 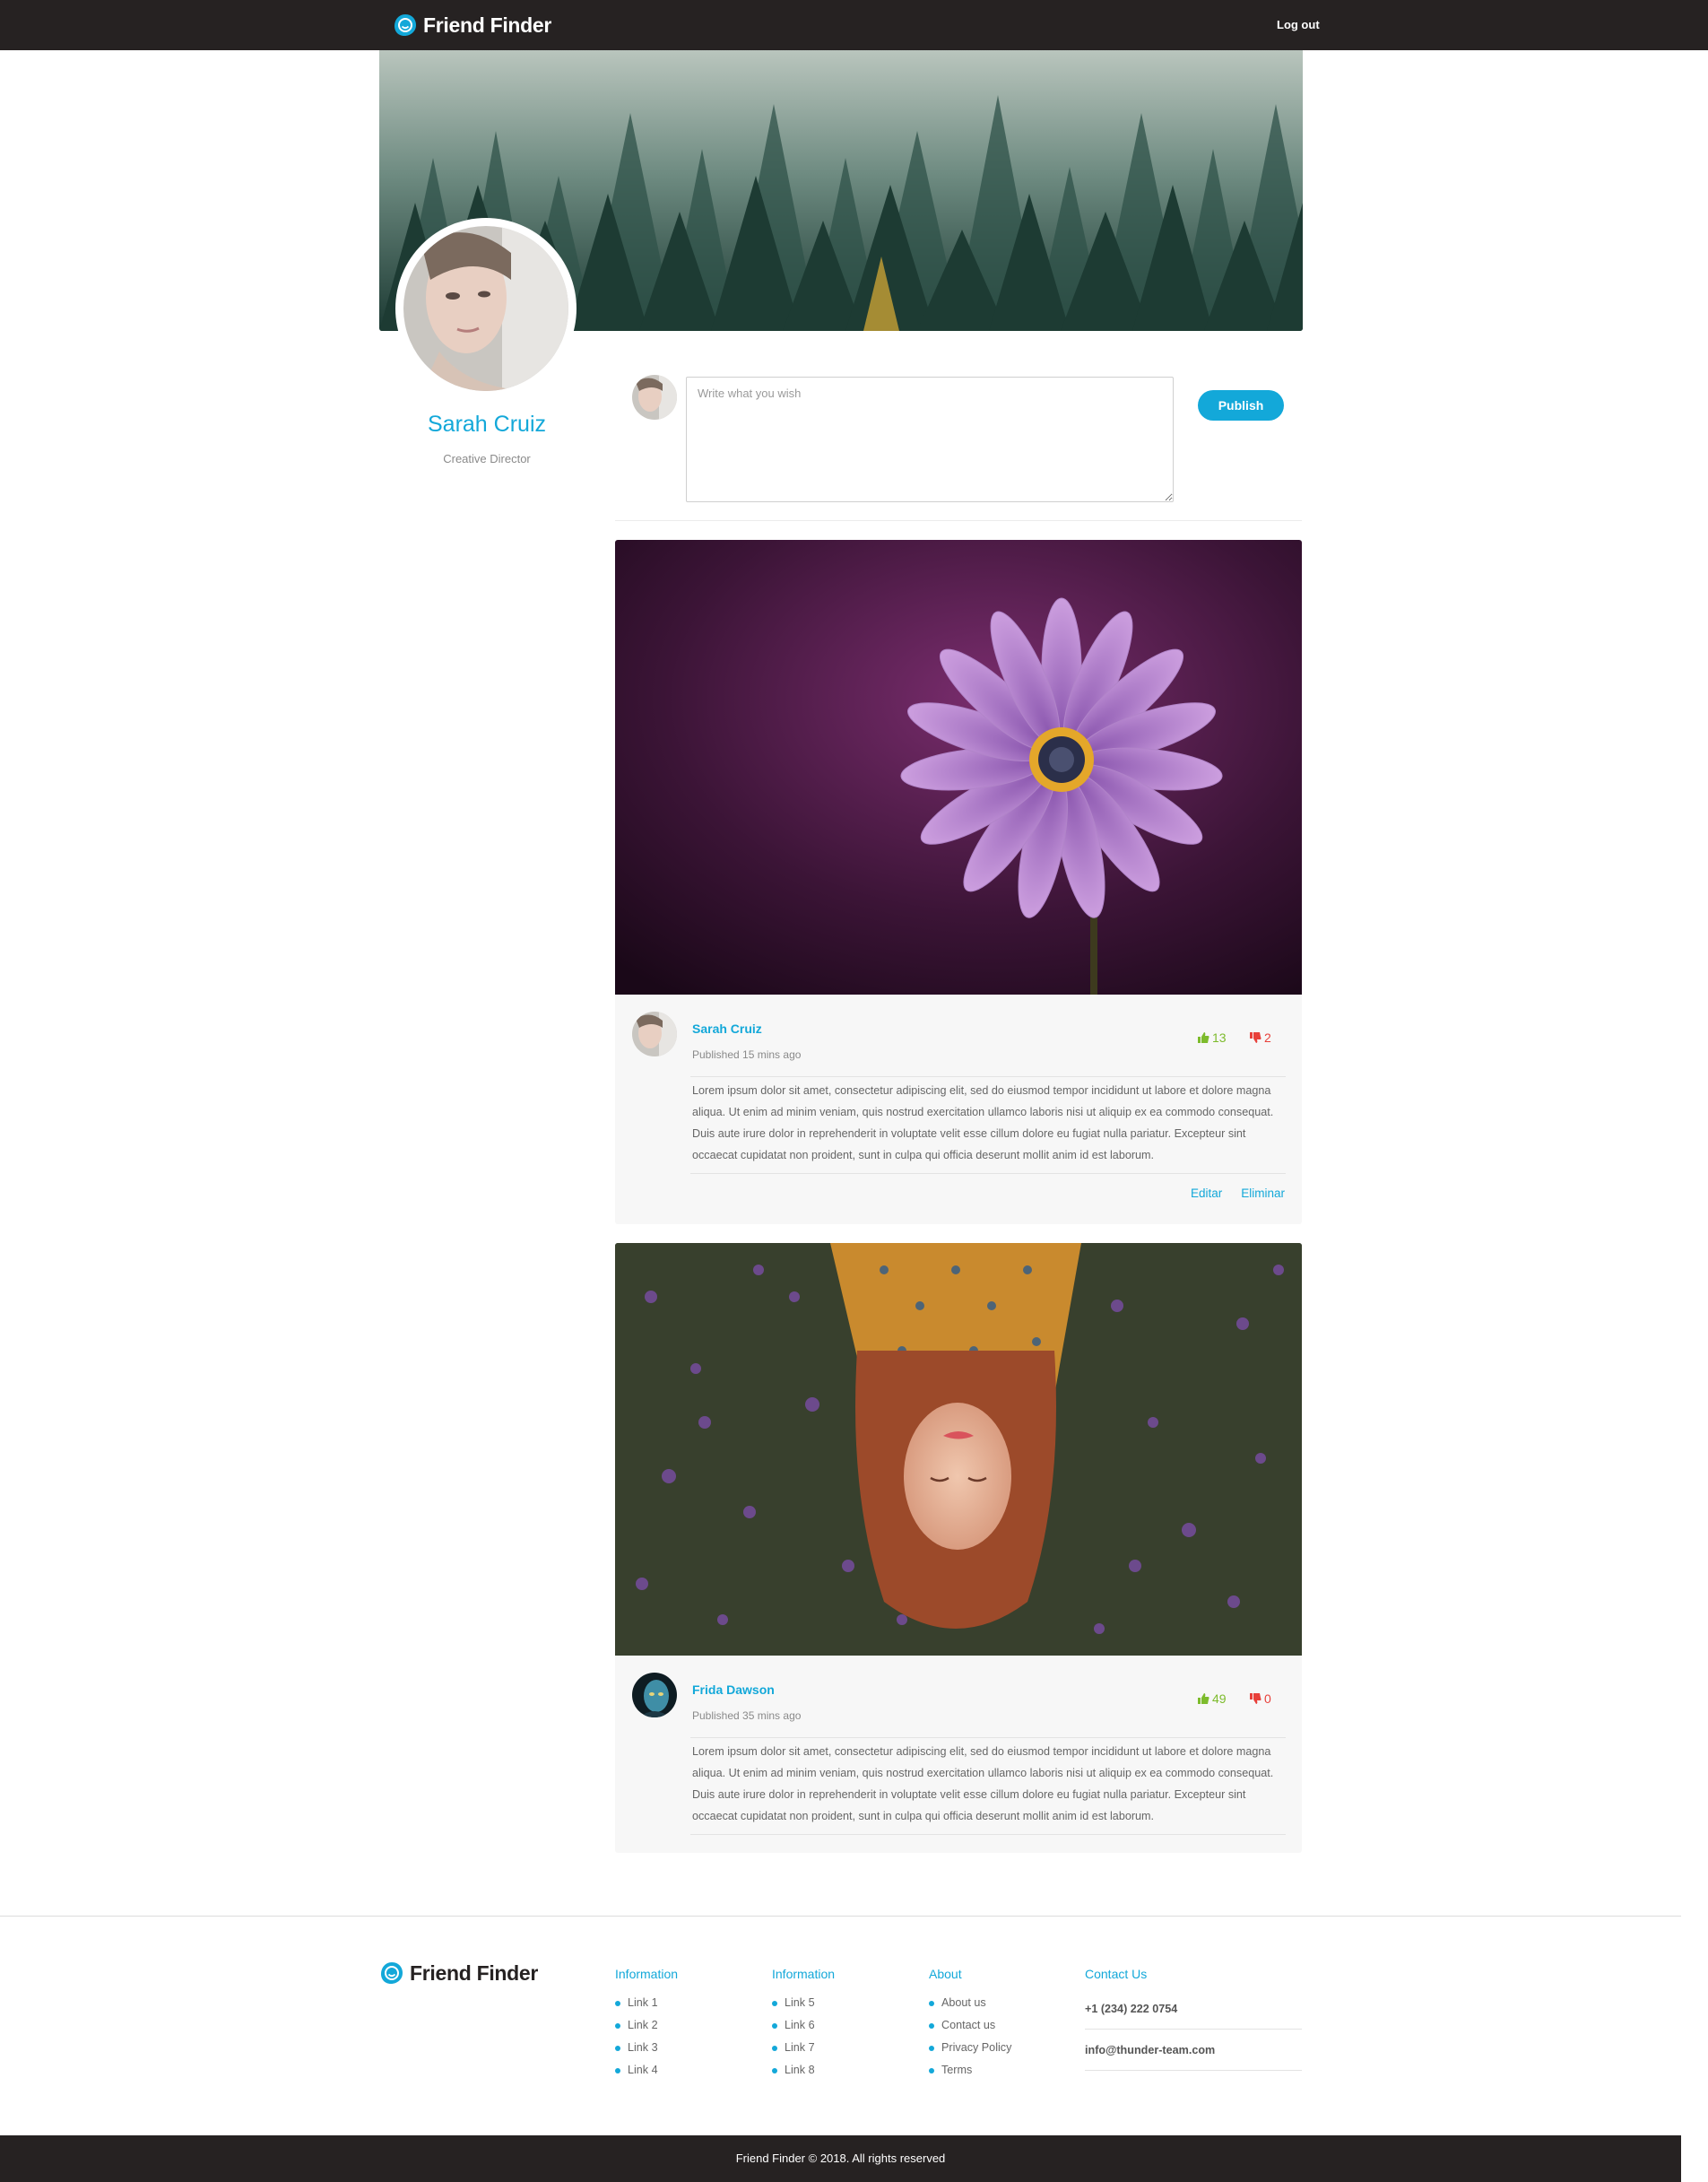 I want to click on like-button: 13, so click(x=1212, y=1037).